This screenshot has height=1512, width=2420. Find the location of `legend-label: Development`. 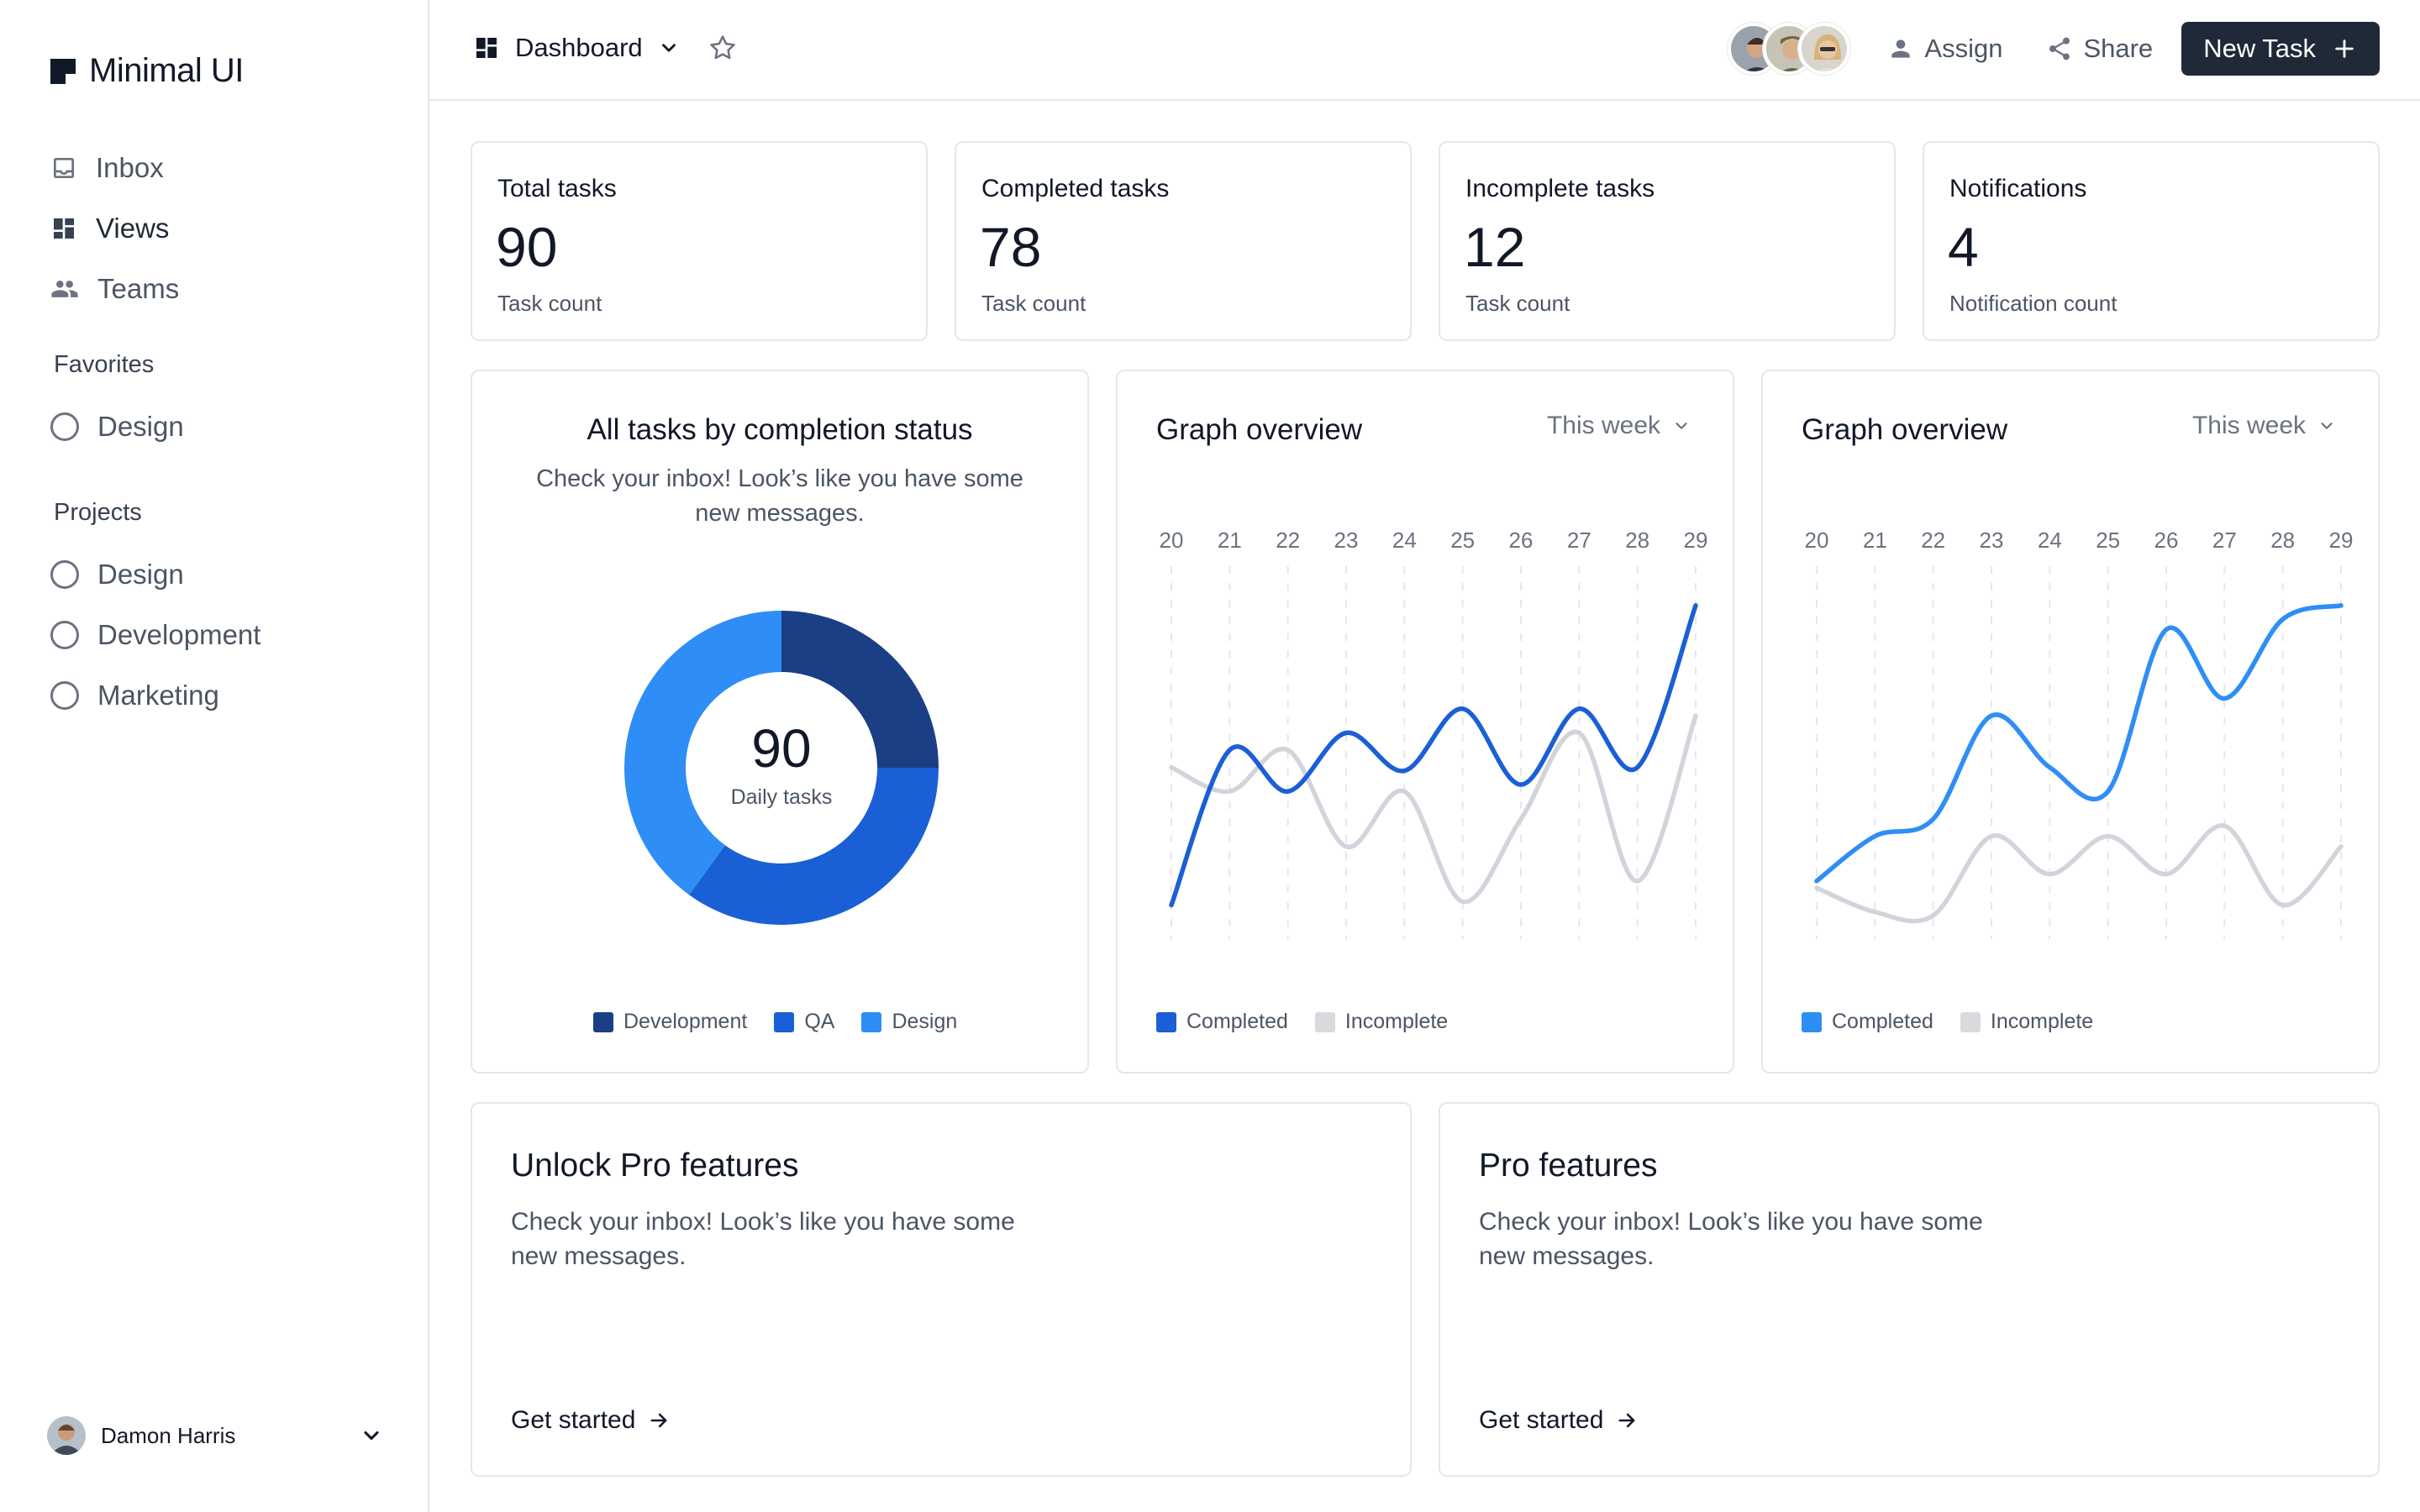

legend-label: Development is located at coordinates (686, 1021).